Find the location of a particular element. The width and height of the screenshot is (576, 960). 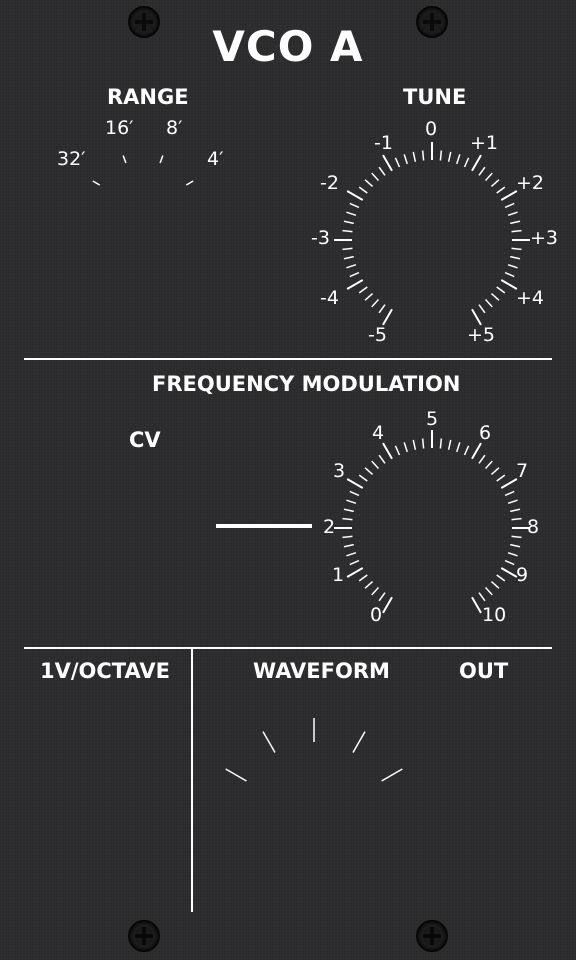

cv-label: CV is located at coordinates (145, 440).